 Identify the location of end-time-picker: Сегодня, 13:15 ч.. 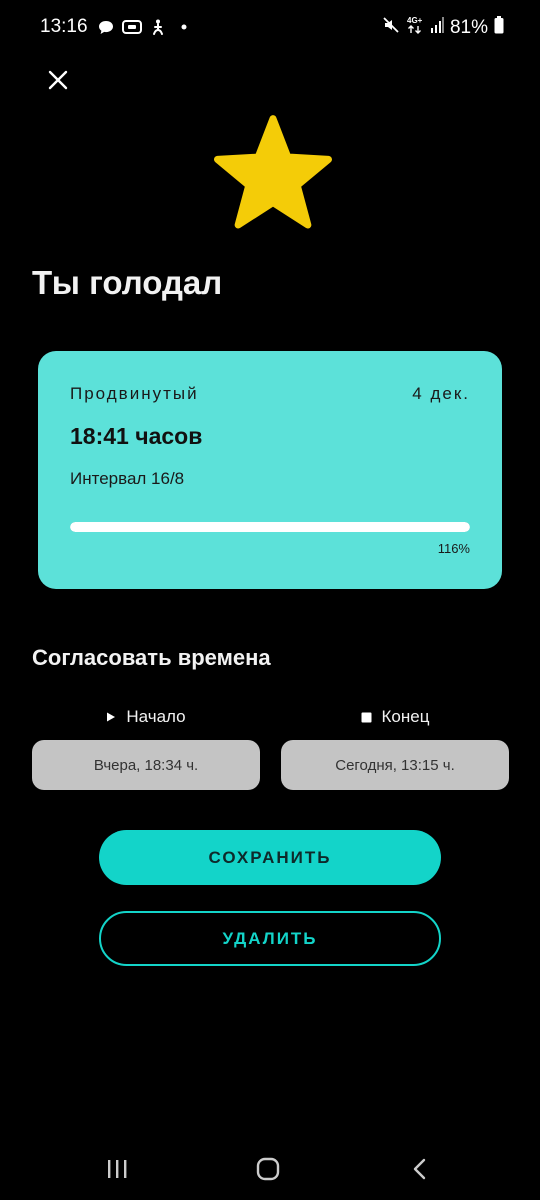
(395, 765).